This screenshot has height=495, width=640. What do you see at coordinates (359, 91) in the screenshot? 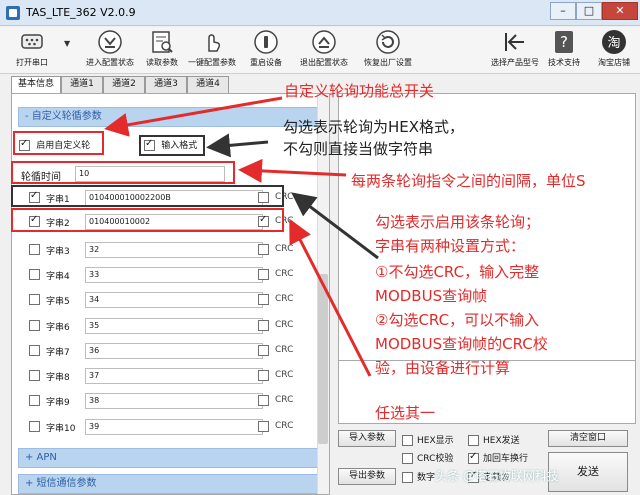
I see `annotation-master-switch: 自定义轮询功能总开关` at bounding box center [359, 91].